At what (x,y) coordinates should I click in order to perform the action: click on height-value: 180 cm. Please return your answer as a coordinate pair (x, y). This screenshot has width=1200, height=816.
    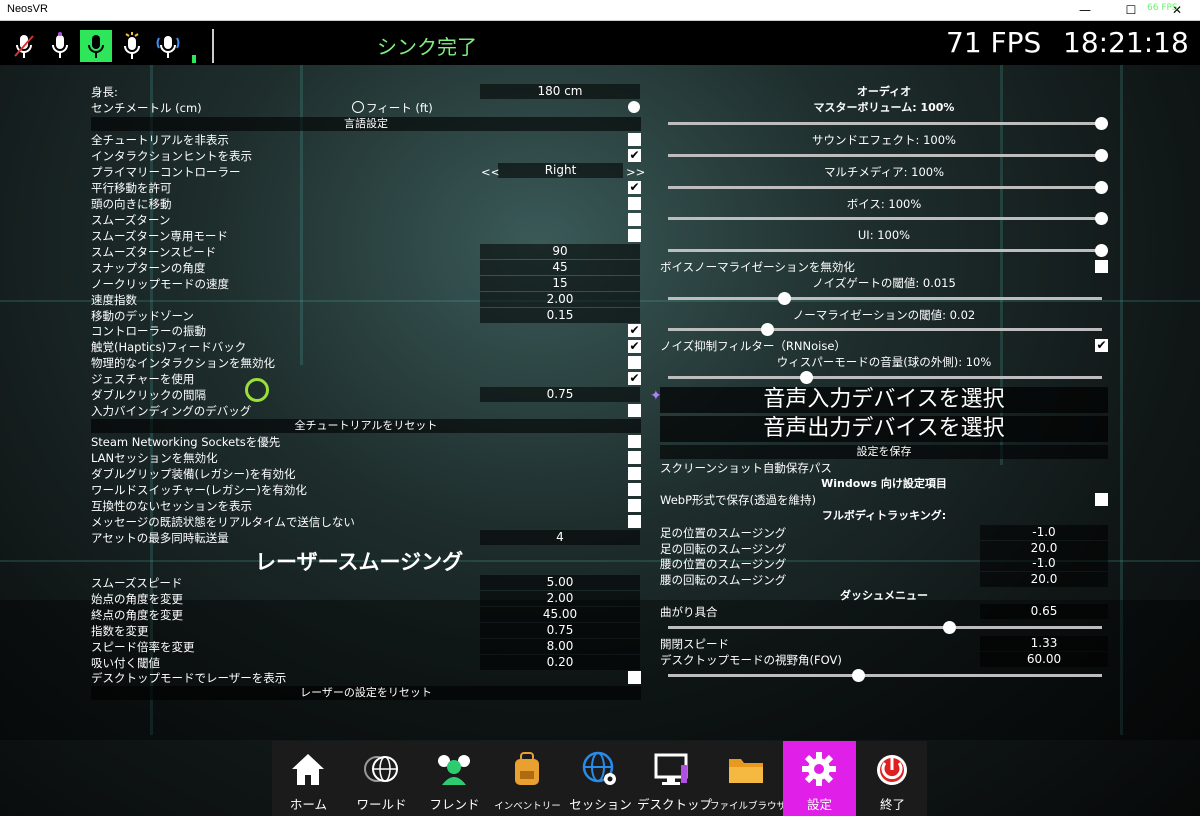
    Looking at the image, I should click on (560, 91).